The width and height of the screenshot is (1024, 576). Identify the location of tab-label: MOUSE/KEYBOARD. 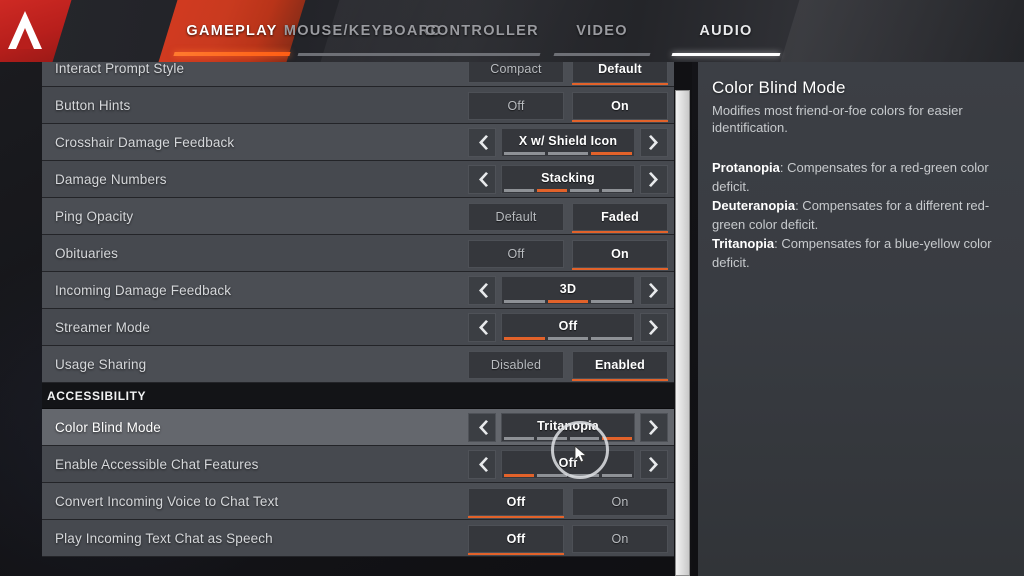
(363, 31).